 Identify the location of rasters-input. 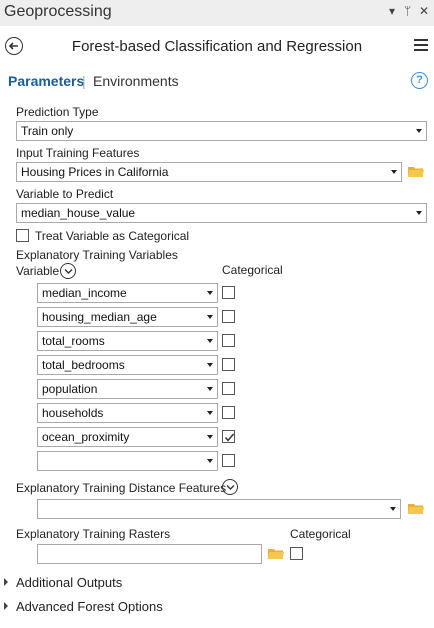
(149, 554).